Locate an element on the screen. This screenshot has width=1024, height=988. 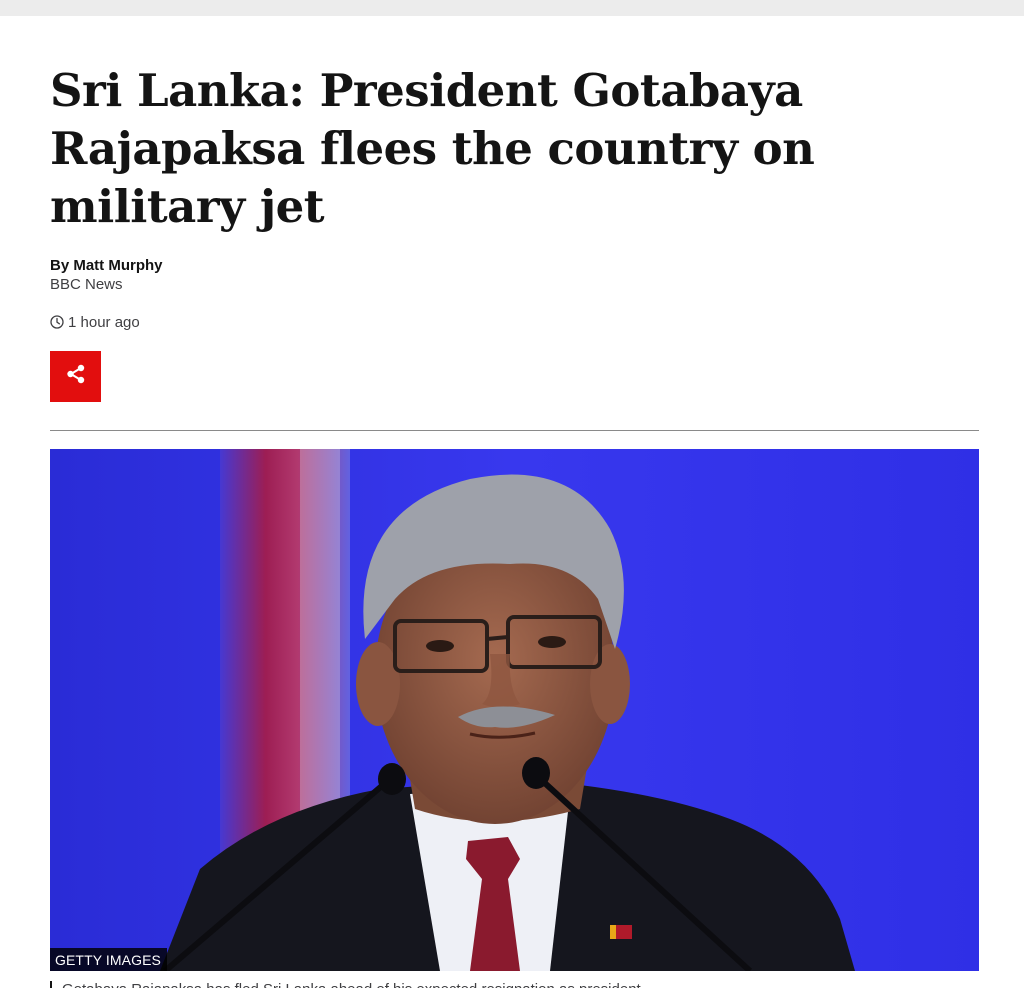
image-credit: GETTY IMAGES is located at coordinates (108, 959).